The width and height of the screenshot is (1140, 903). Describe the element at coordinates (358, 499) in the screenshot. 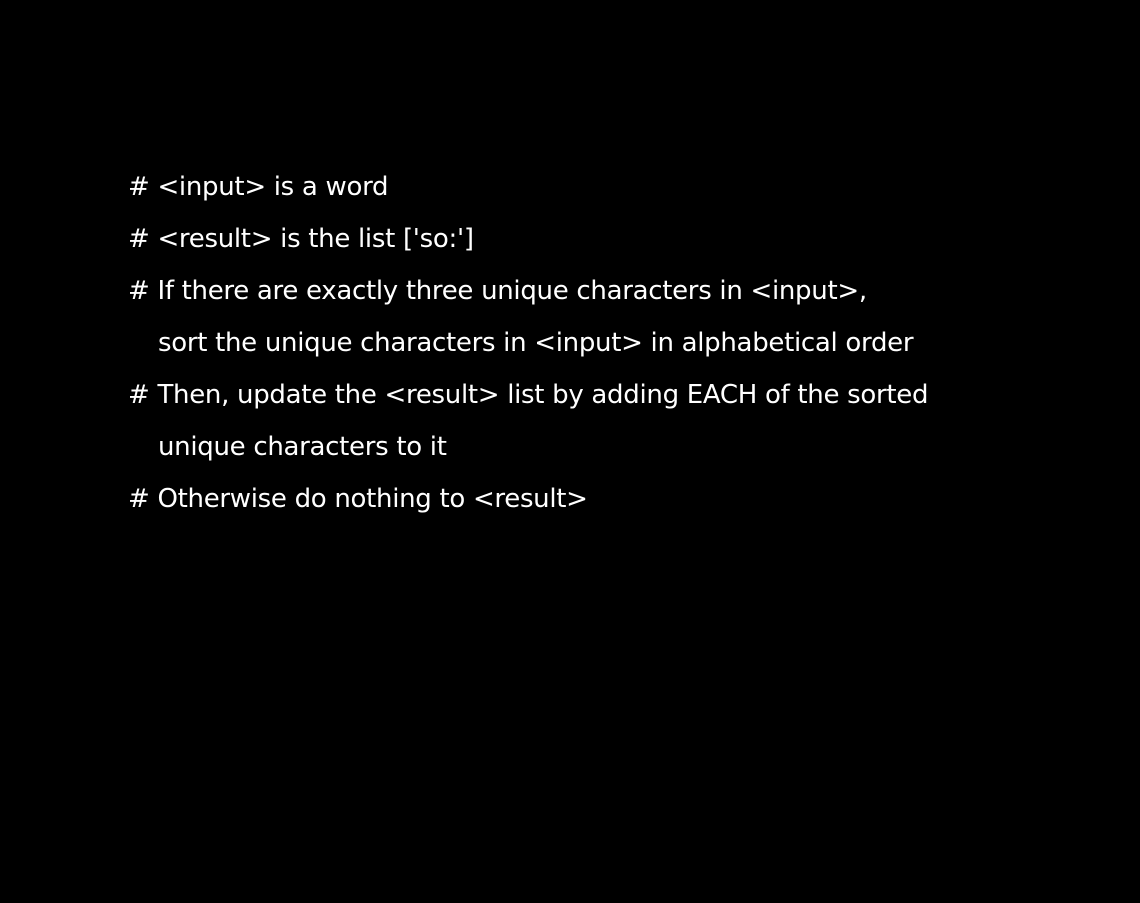

I see `instruction-line: # Otherwise do nothing to <result>` at that location.